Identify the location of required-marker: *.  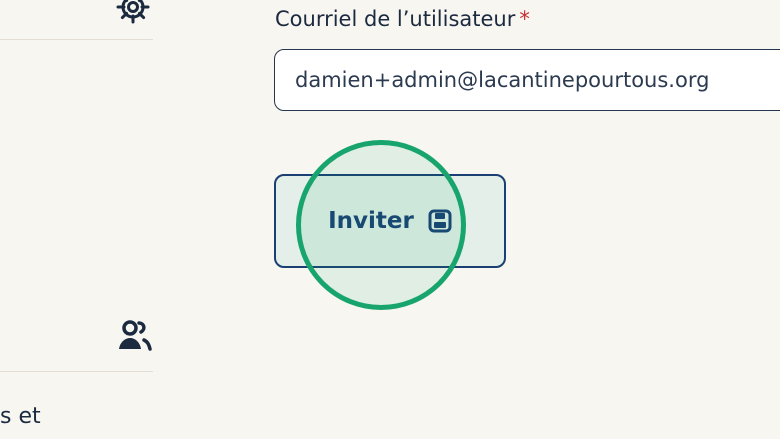
(524, 19).